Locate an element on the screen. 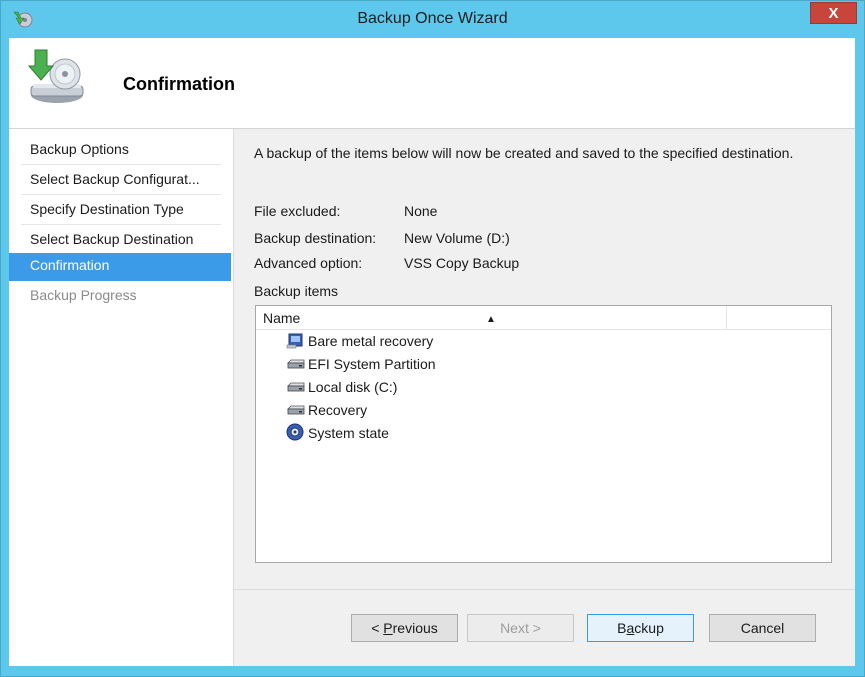 Image resolution: width=865 pixels, height=677 pixels. list-item-label: EFI System Partition is located at coordinates (372, 364).